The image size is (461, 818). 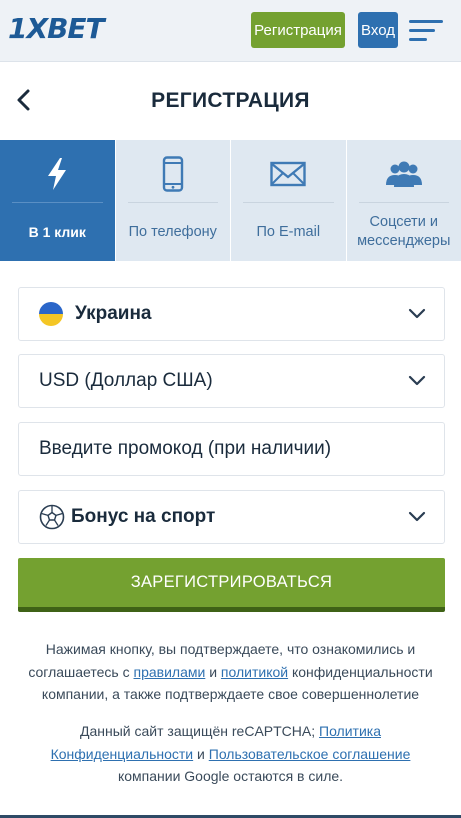 What do you see at coordinates (173, 174) in the screenshot?
I see `phone-icon` at bounding box center [173, 174].